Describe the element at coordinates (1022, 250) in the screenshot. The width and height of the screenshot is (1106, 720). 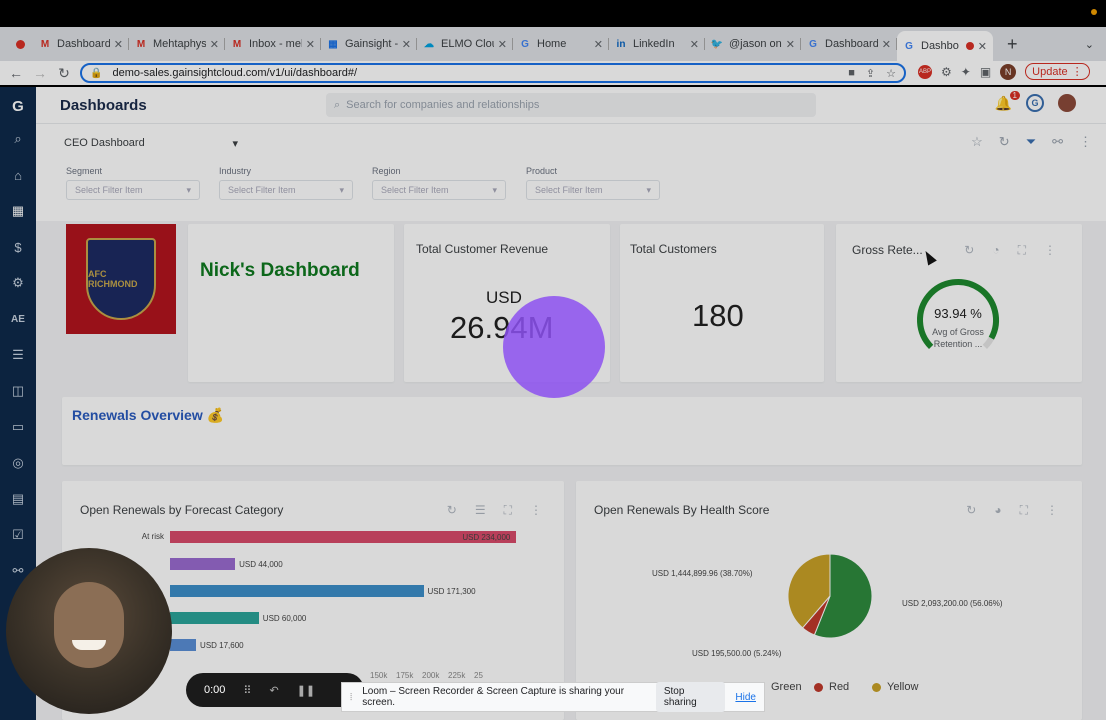
I see `expand-icon: ⛶` at that location.